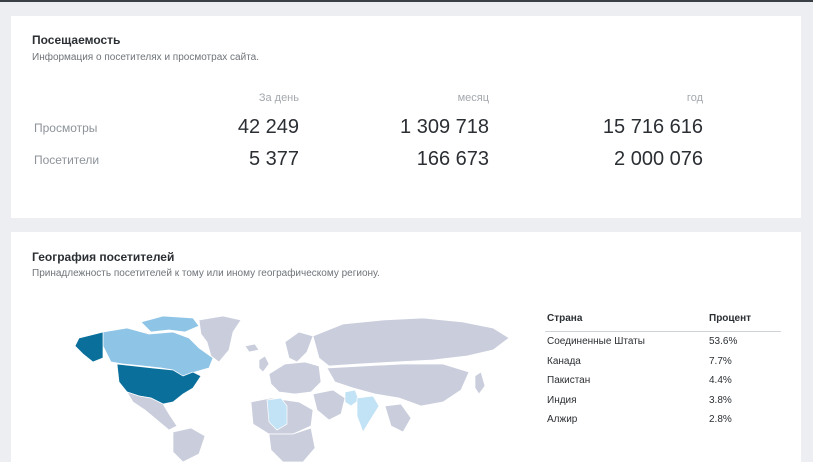  What do you see at coordinates (278, 98) in the screenshot?
I see `column-header-day: За день` at bounding box center [278, 98].